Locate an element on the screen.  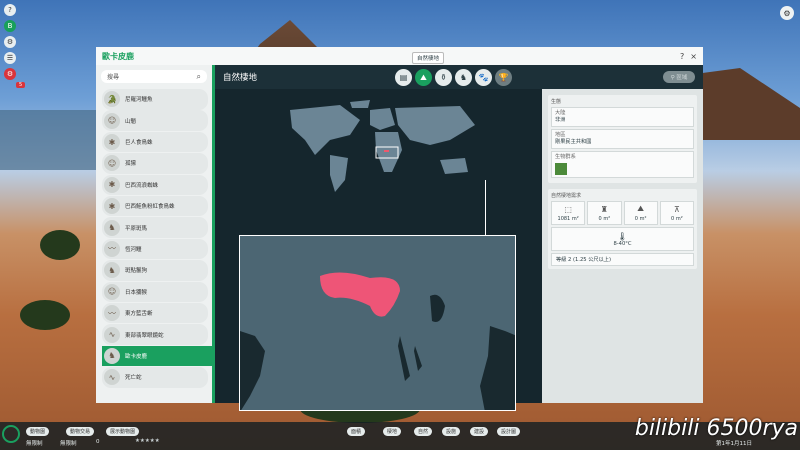
alert-badge: 5 is located at coordinates (21, 85).